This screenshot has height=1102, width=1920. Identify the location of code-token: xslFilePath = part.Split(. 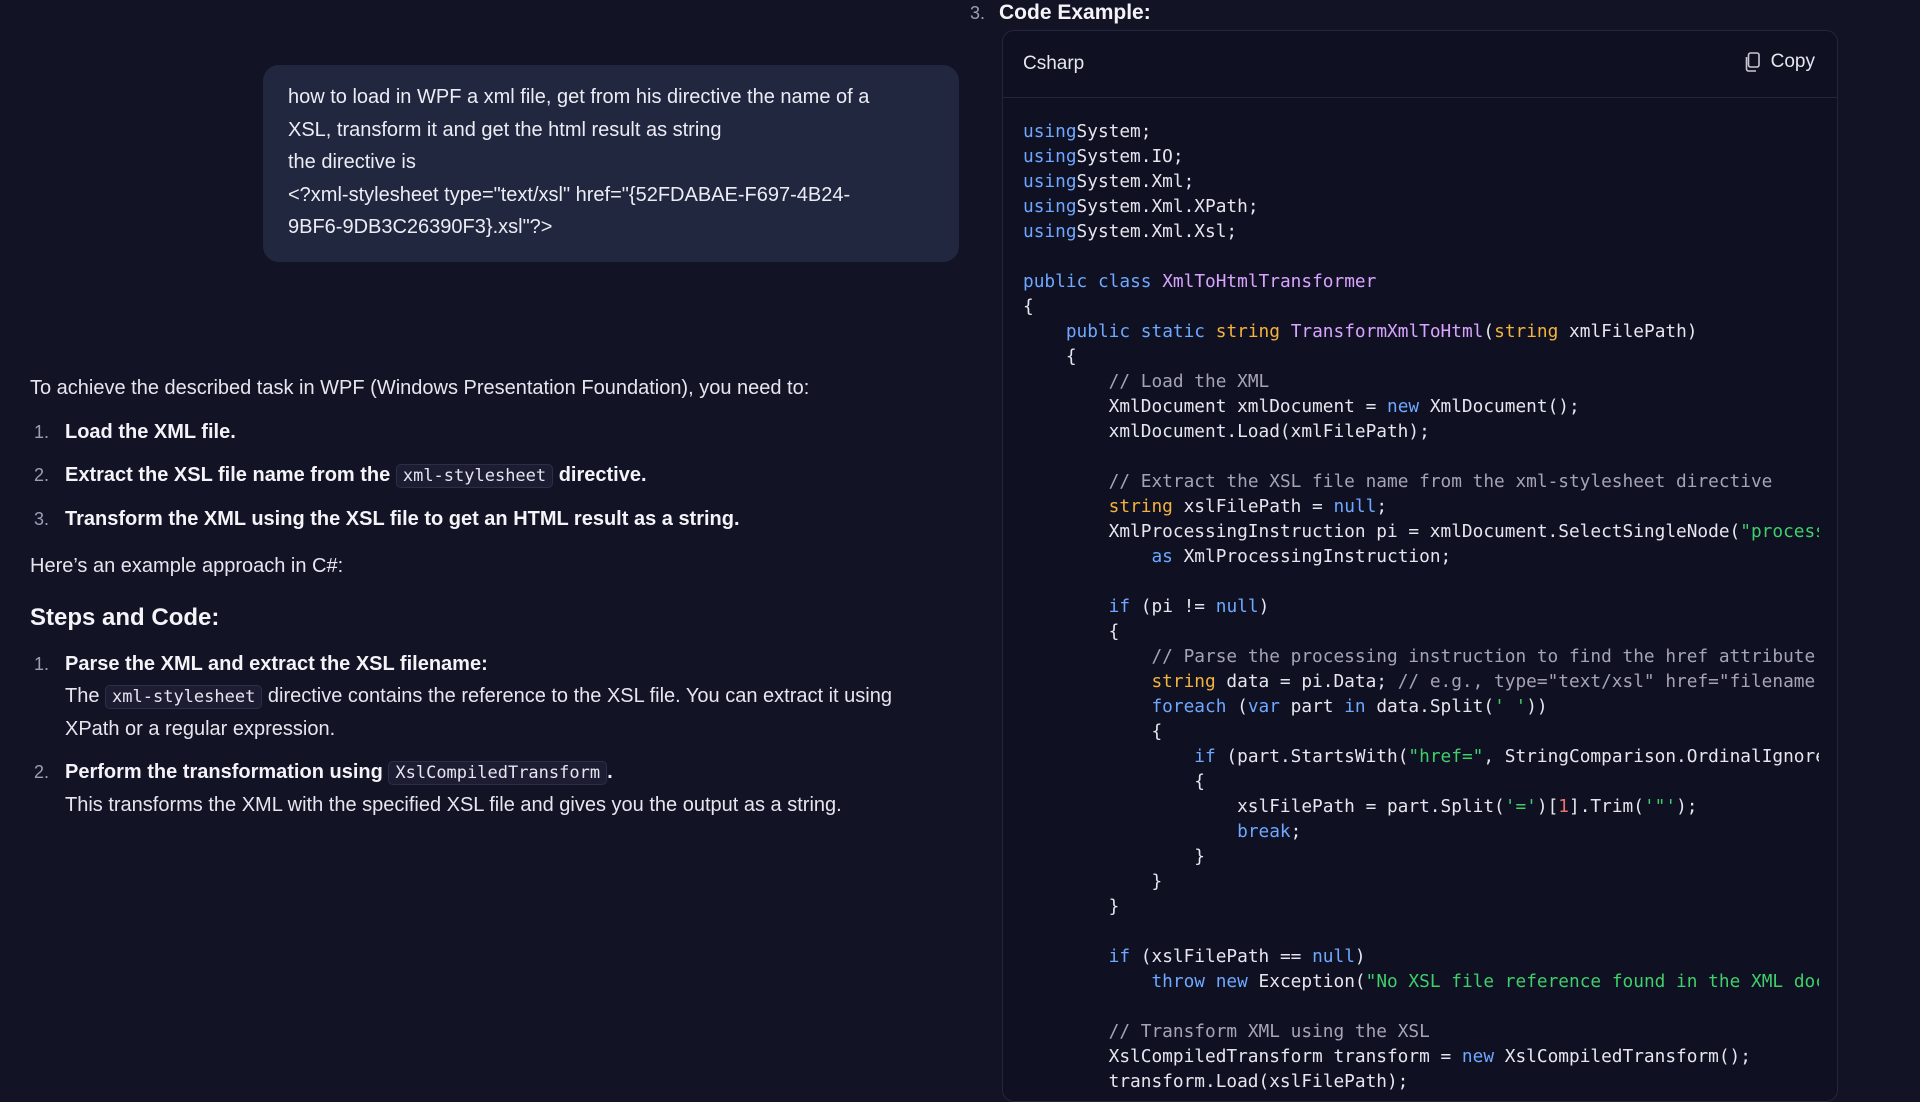
(1264, 806).